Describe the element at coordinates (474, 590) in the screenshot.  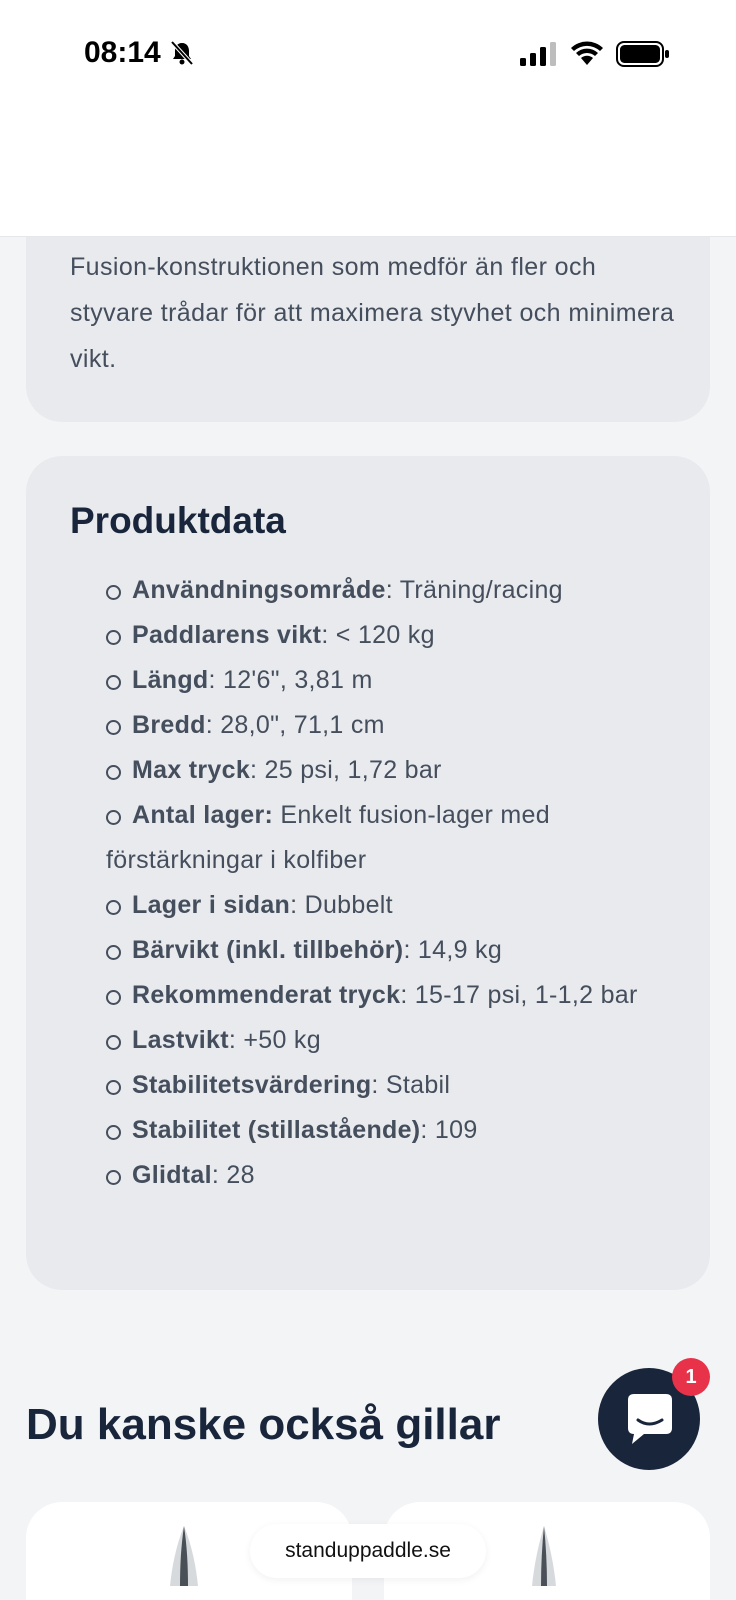
I see `spec-value: : Träning/racing` at that location.